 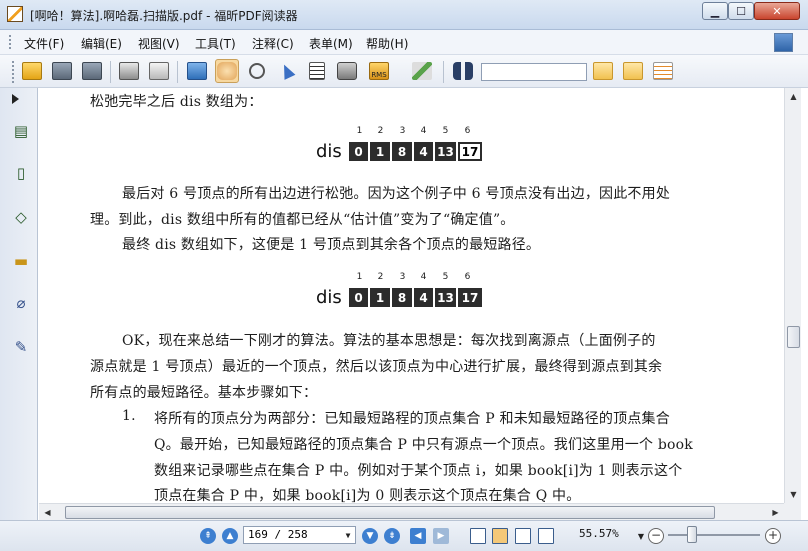 What do you see at coordinates (101, 43) in the screenshot?
I see `menu-edit: 编辑(E)` at bounding box center [101, 43].